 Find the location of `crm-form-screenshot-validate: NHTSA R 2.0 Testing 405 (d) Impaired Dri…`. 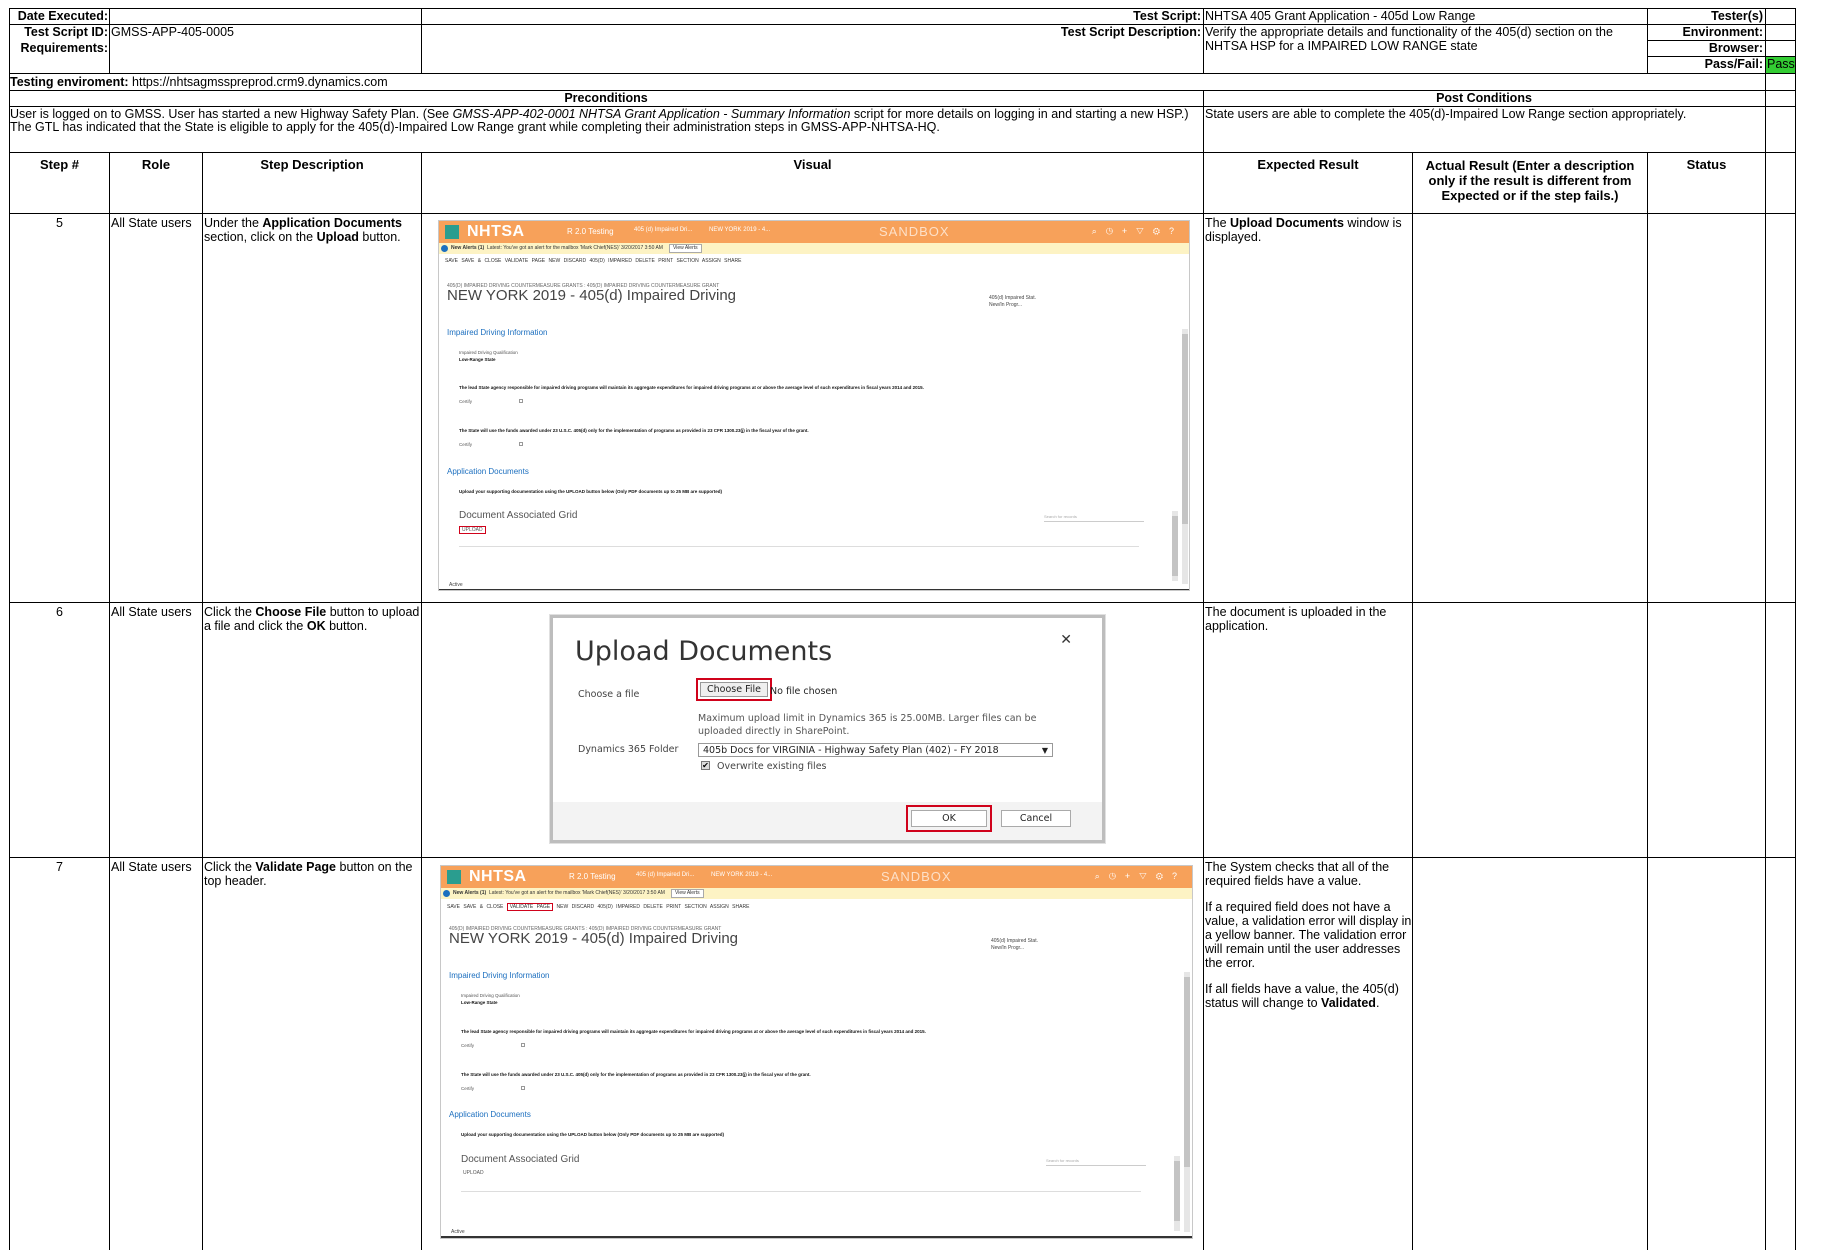

crm-form-screenshot-validate: NHTSA R 2.0 Testing 405 (d) Impaired Dri… is located at coordinates (816, 1052).